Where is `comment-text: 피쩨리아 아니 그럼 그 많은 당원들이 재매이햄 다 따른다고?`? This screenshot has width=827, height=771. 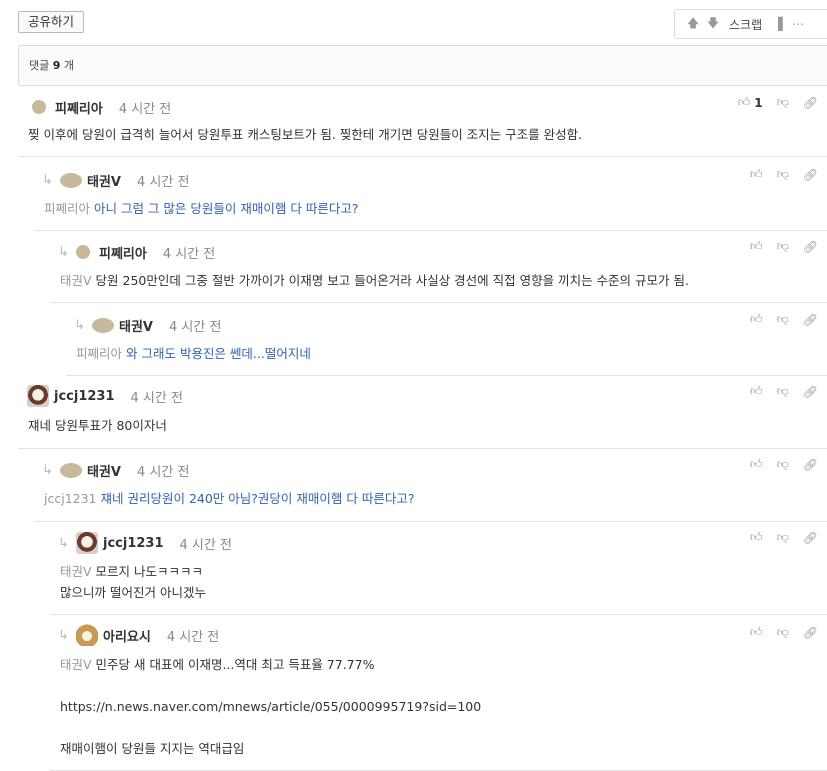 comment-text: 피쩨리아 아니 그럼 그 많은 당원들이 재매이햄 다 따른다고? is located at coordinates (201, 209).